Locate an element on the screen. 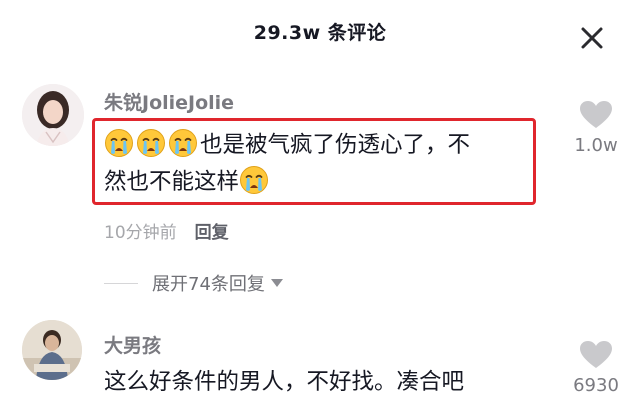 This screenshot has height=413, width=640. reply-button: 回复 is located at coordinates (212, 233).